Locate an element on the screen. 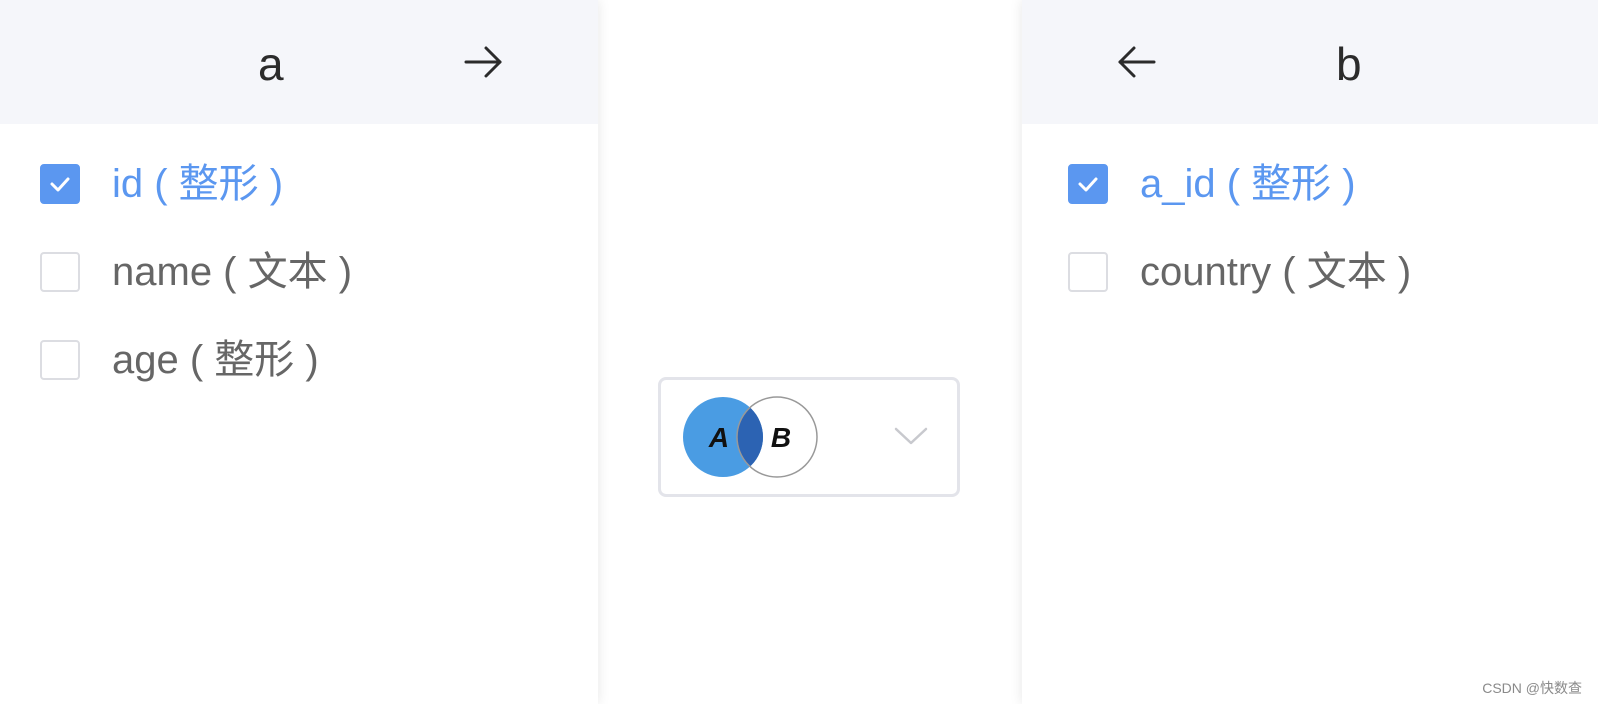 The width and height of the screenshot is (1598, 704). field-item: age ( 整形 ) is located at coordinates (196, 360).